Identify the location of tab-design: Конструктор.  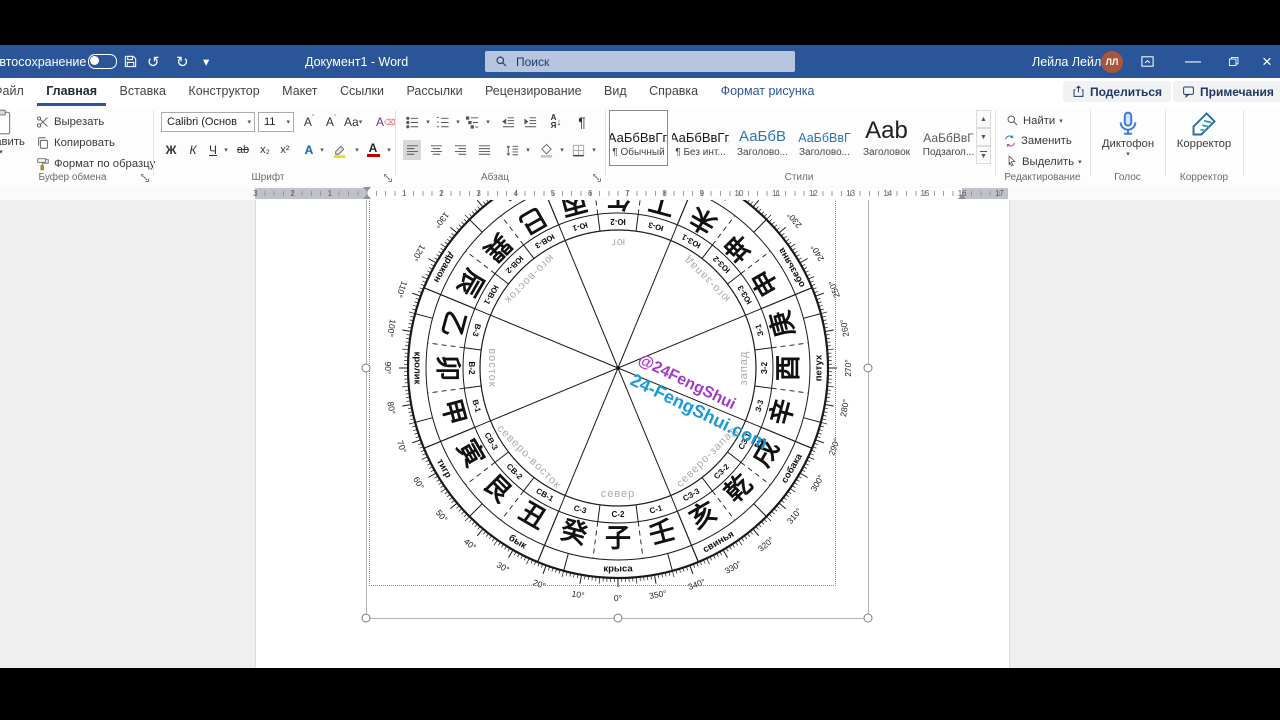
(223, 91).